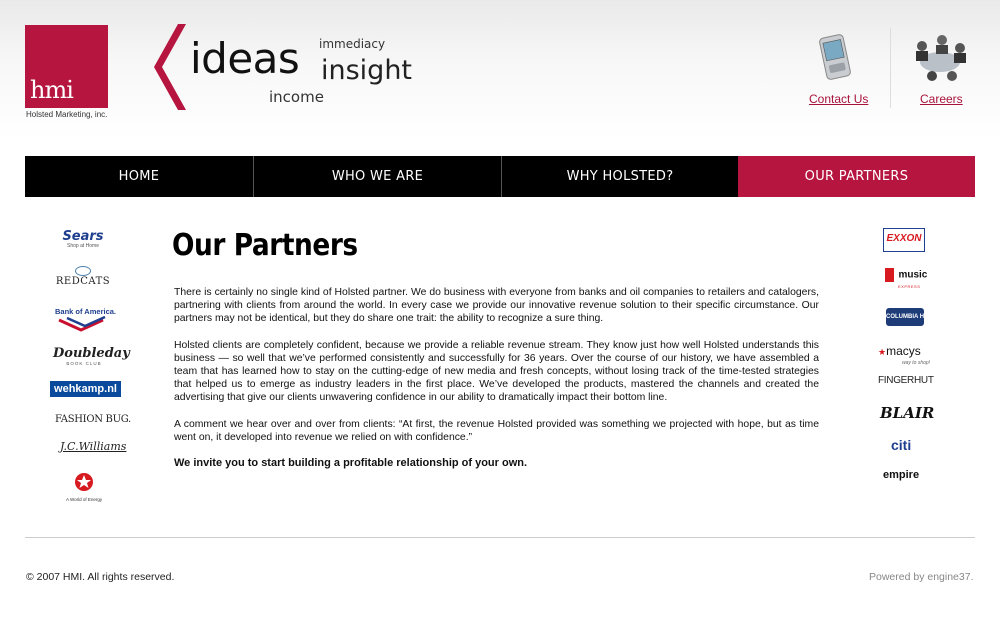 This screenshot has height=617, width=1000. What do you see at coordinates (916, 363) in the screenshot?
I see `macys-logo-subtext: way to shop!` at bounding box center [916, 363].